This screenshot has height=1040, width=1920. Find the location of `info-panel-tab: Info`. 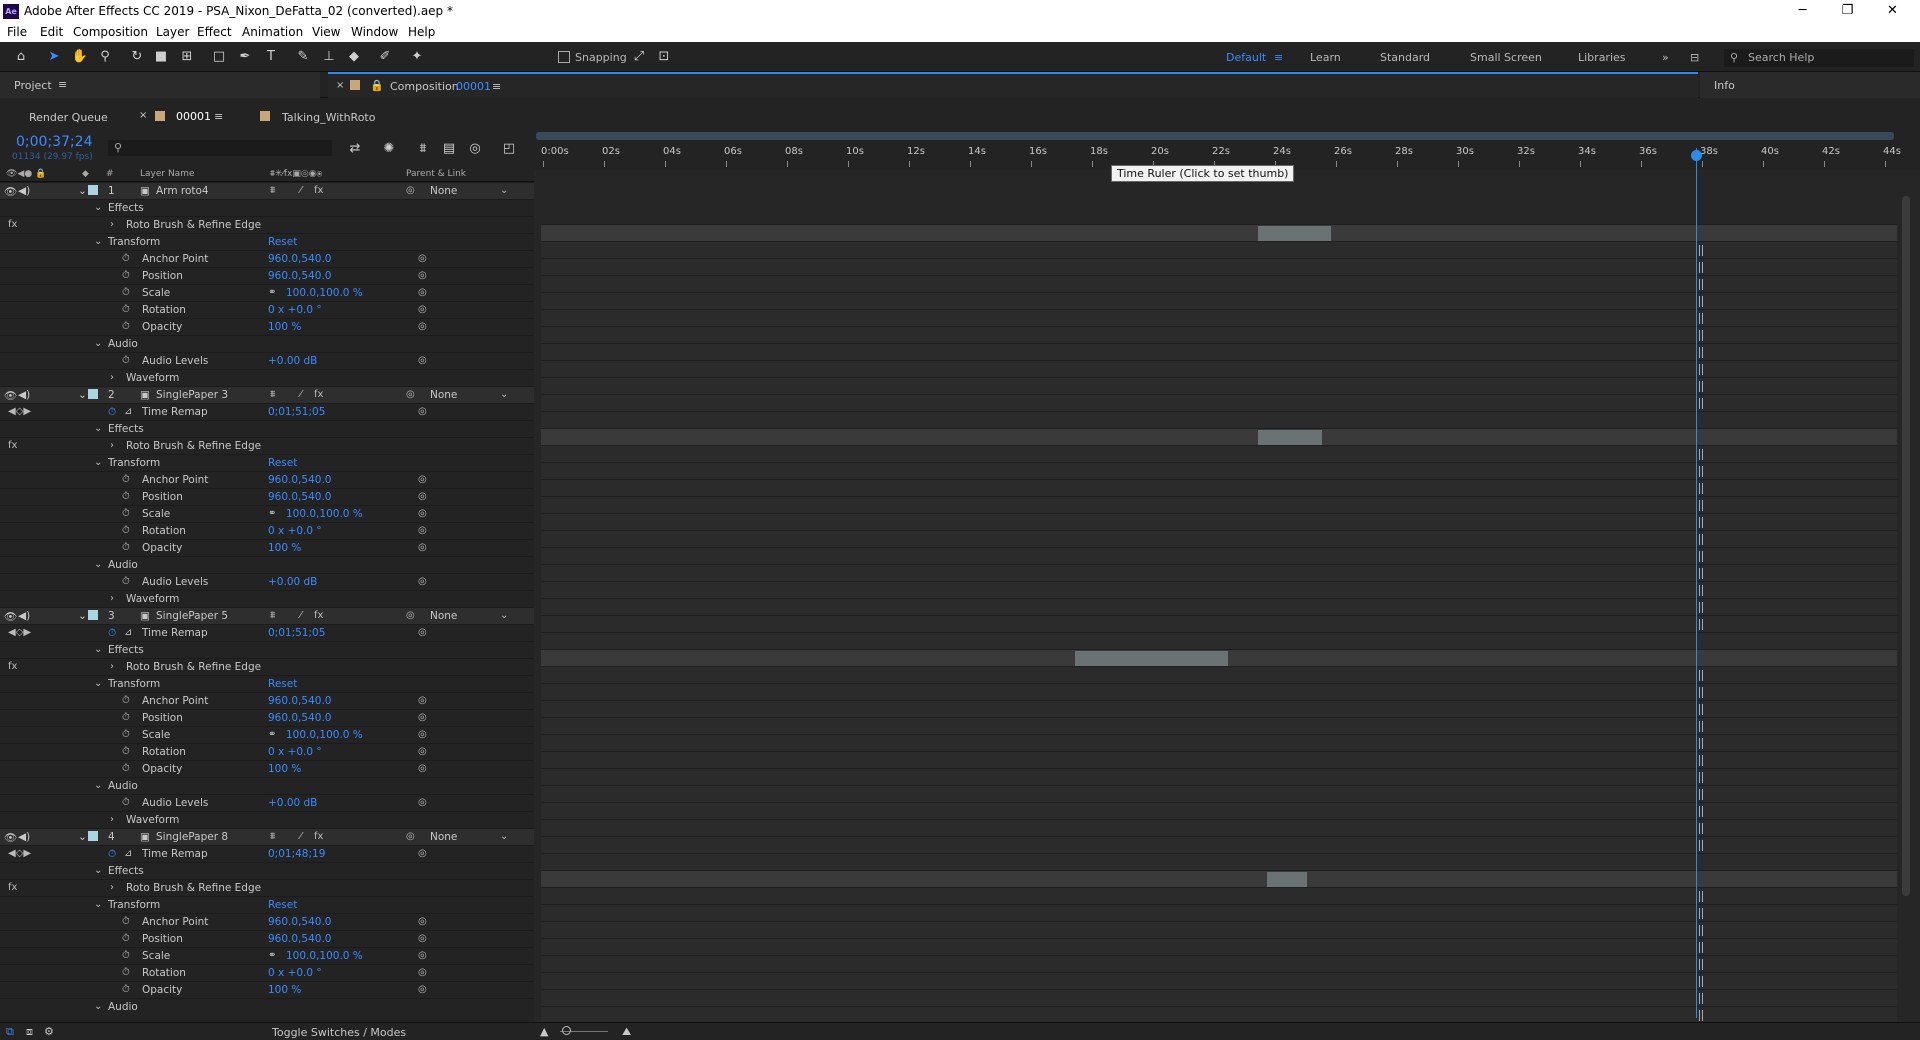

info-panel-tab: Info is located at coordinates (1810, 85).